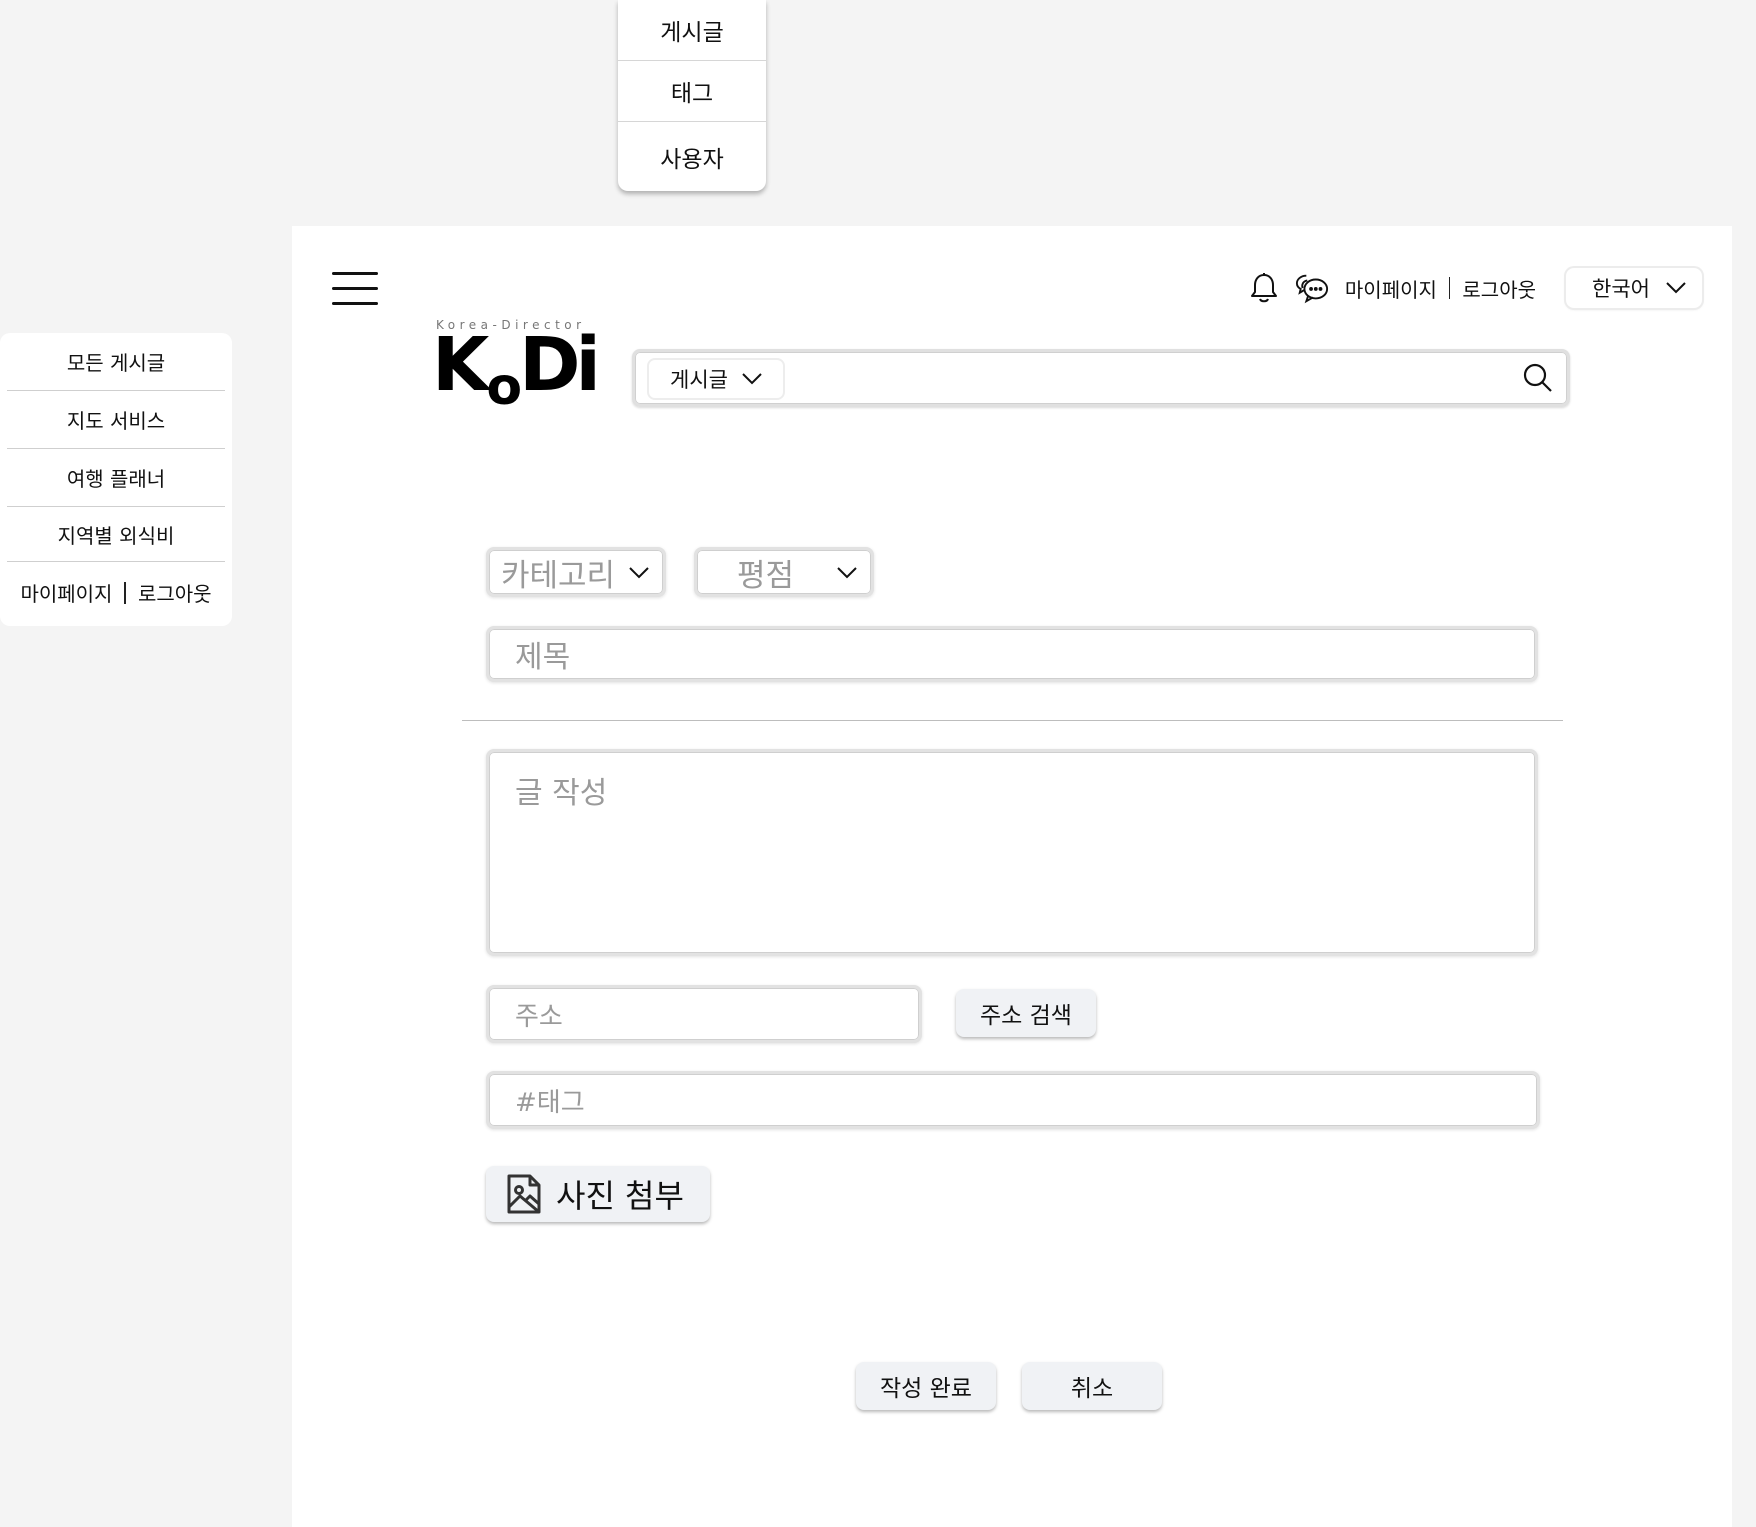  What do you see at coordinates (1621, 289) in the screenshot?
I see `language-select-value: 한국어` at bounding box center [1621, 289].